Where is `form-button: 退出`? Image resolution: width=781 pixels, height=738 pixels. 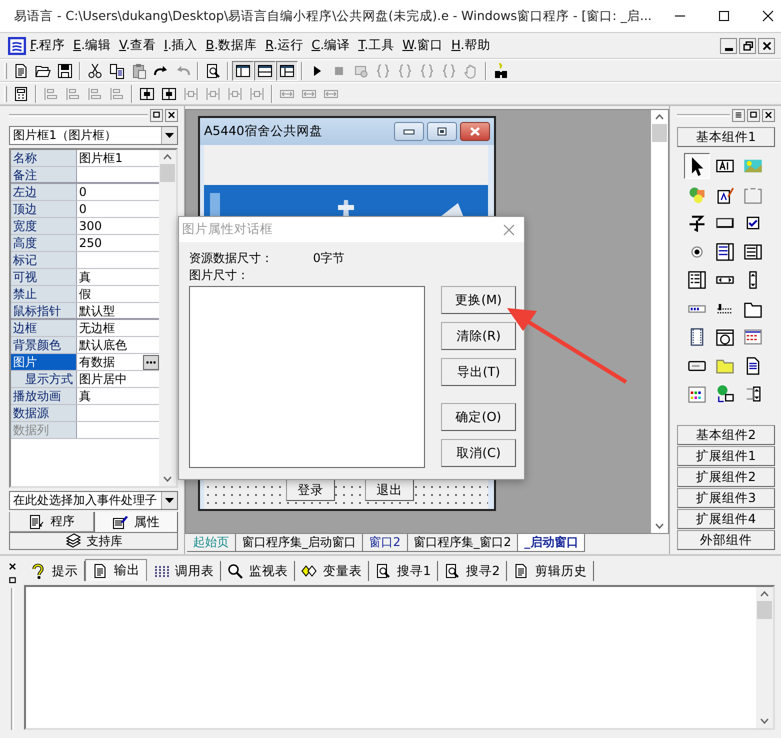 form-button: 退出 is located at coordinates (389, 490).